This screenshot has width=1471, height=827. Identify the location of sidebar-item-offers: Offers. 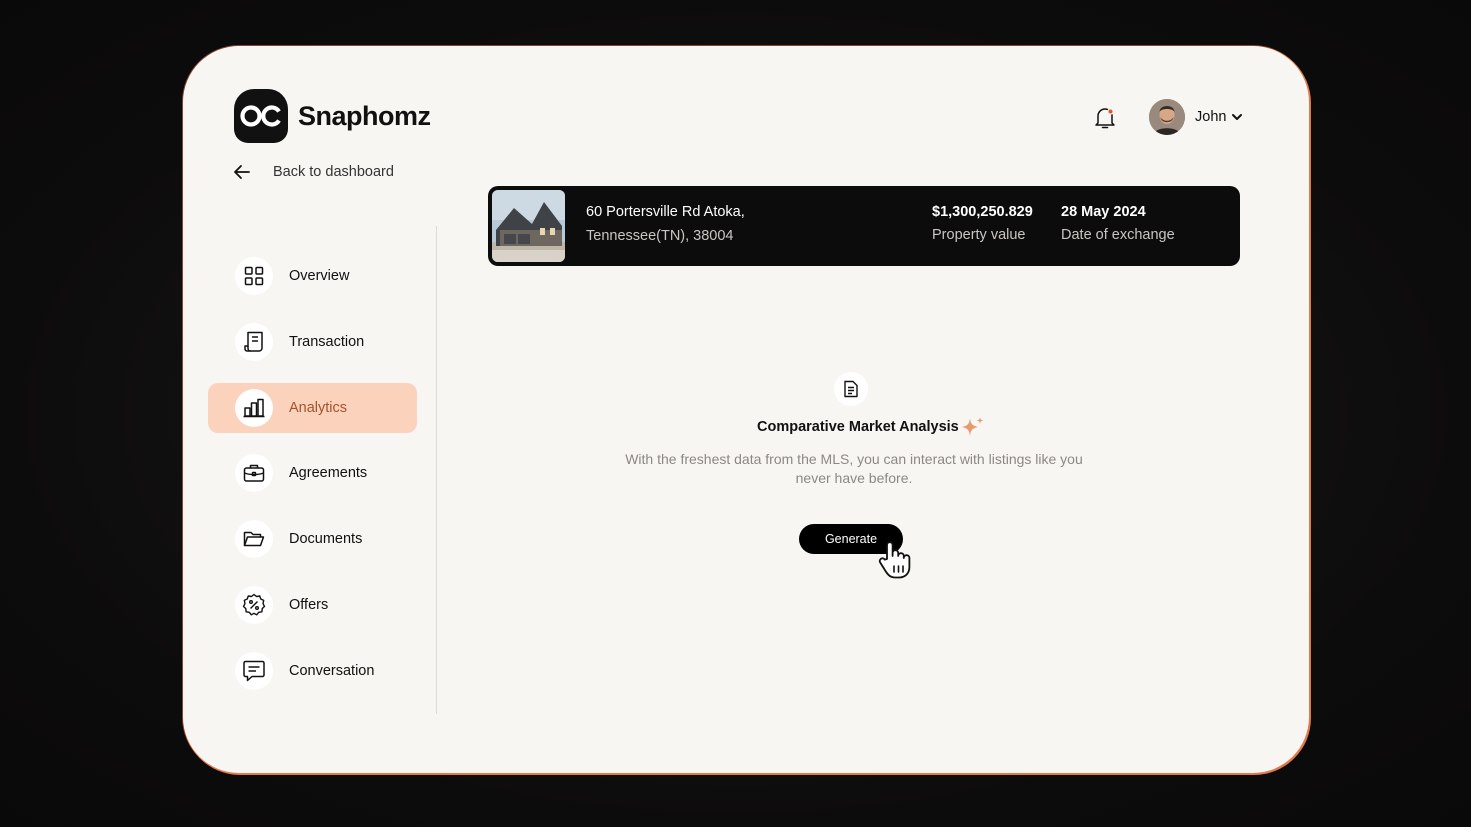
(312, 605).